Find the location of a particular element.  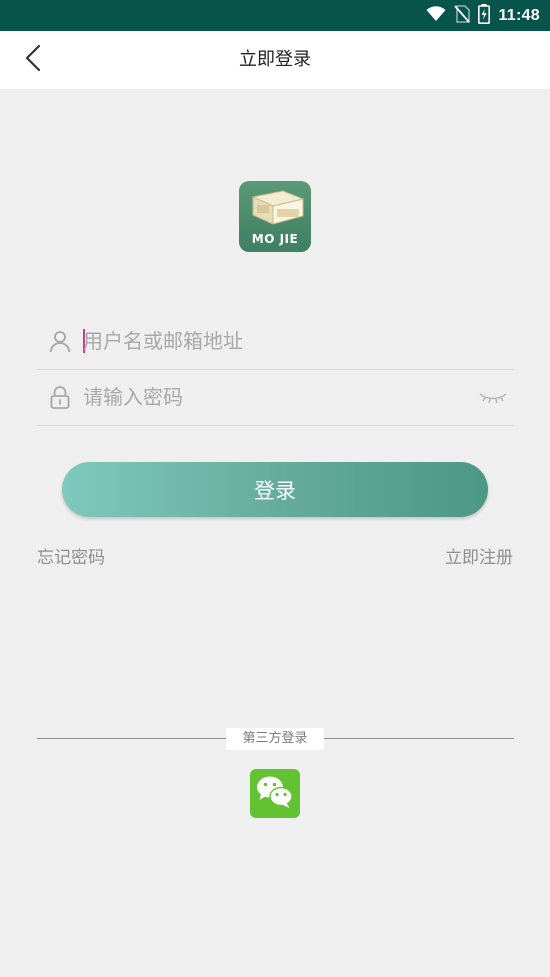

eye-closed-icon is located at coordinates (493, 397).